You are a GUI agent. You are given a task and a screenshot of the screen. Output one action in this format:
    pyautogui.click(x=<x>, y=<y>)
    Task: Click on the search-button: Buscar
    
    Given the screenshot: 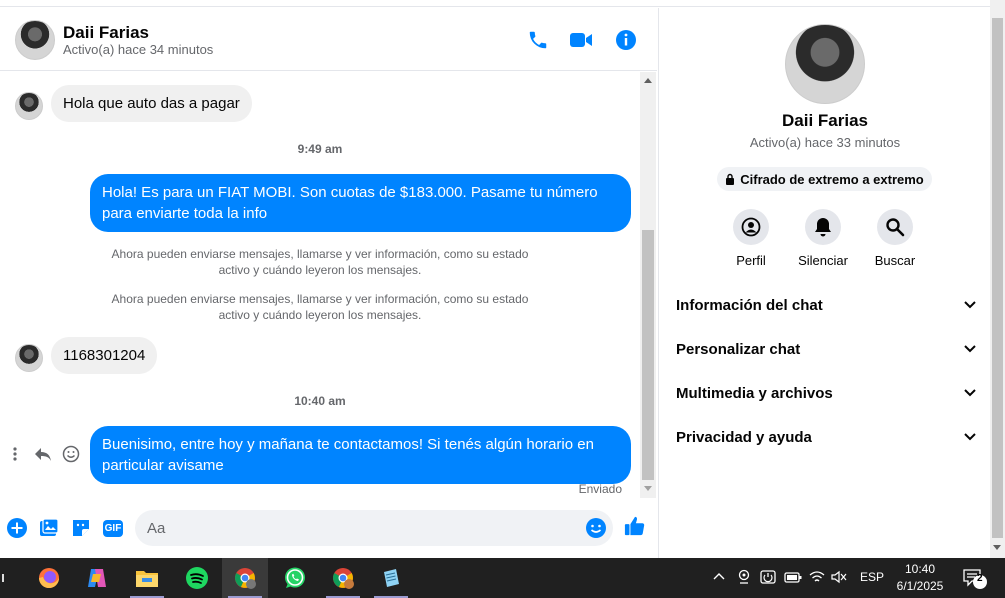 What is the action you would take?
    pyautogui.click(x=895, y=238)
    